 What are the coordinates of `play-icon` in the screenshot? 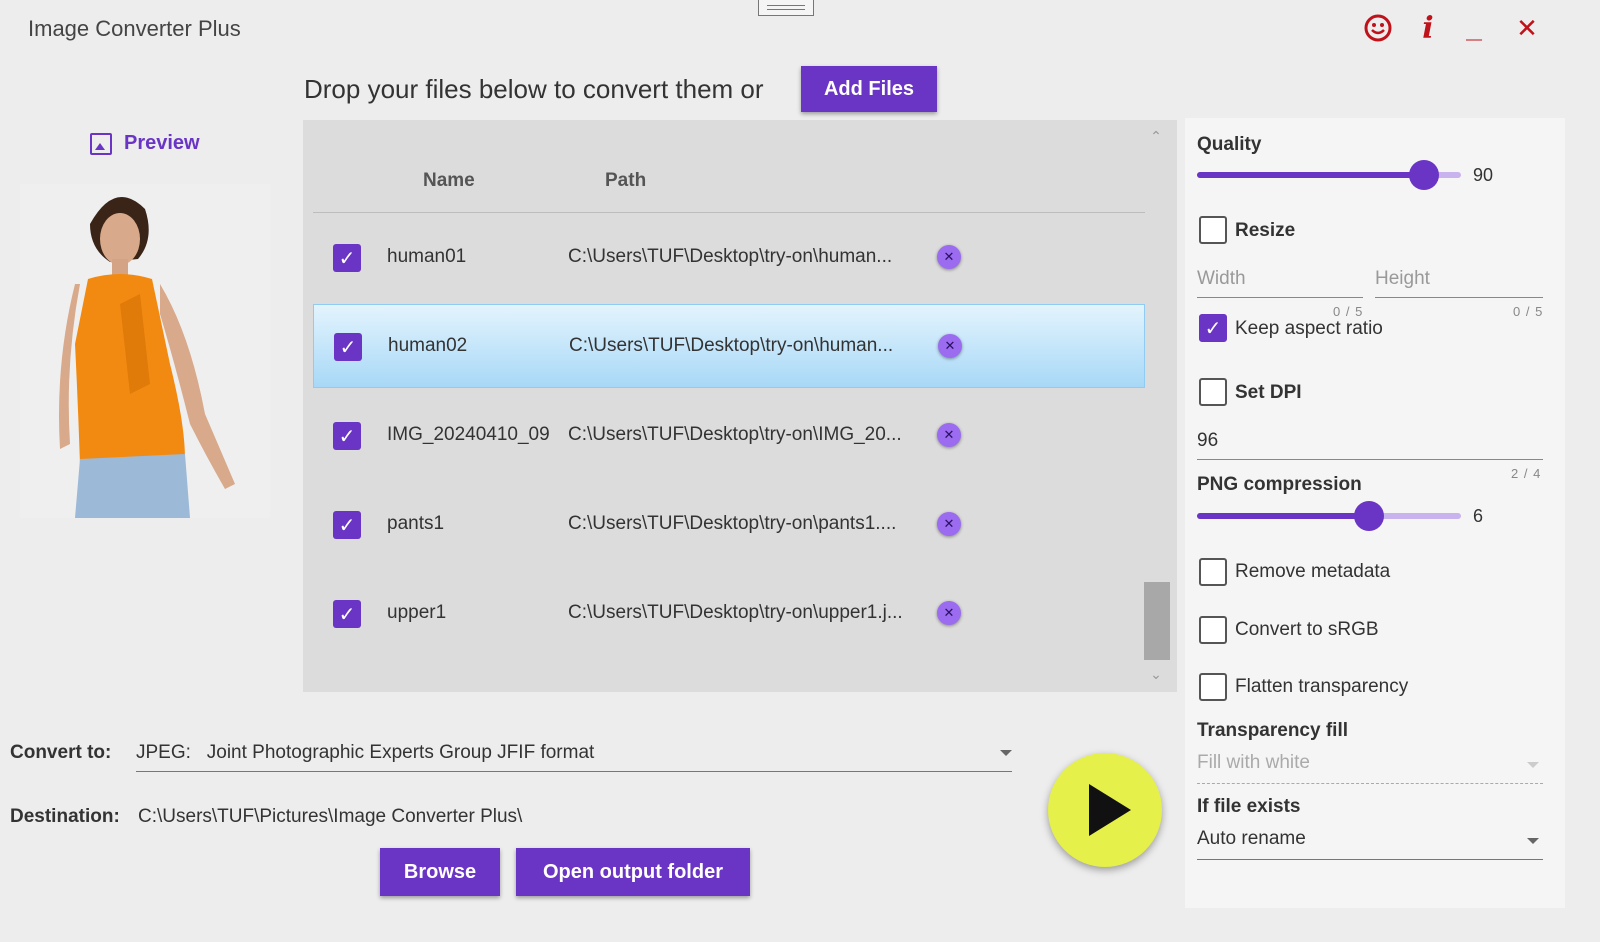 It's located at (1110, 810).